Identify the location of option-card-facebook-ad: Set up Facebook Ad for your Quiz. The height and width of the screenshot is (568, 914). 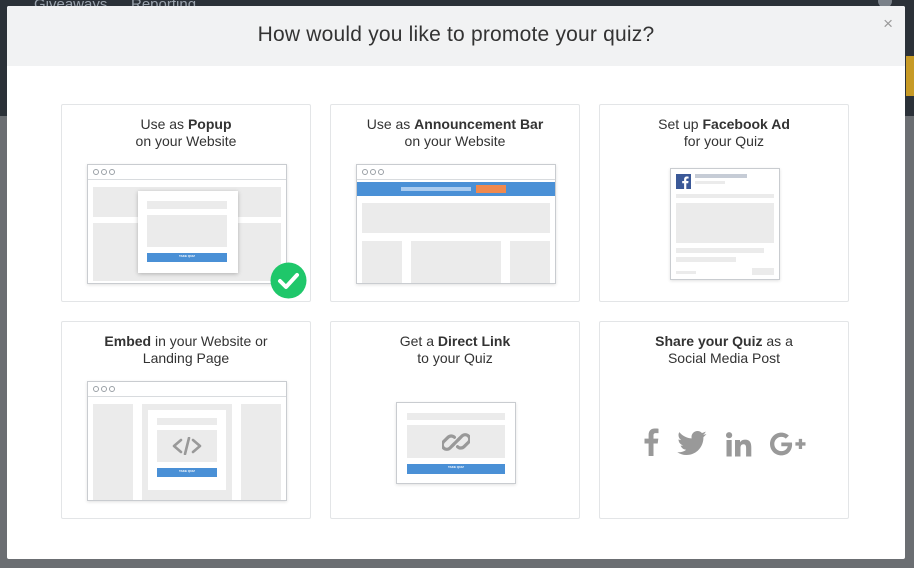
(724, 203).